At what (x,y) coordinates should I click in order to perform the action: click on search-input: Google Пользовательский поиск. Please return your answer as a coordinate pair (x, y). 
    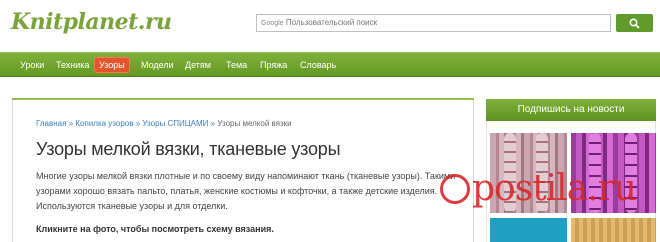
    Looking at the image, I should click on (433, 23).